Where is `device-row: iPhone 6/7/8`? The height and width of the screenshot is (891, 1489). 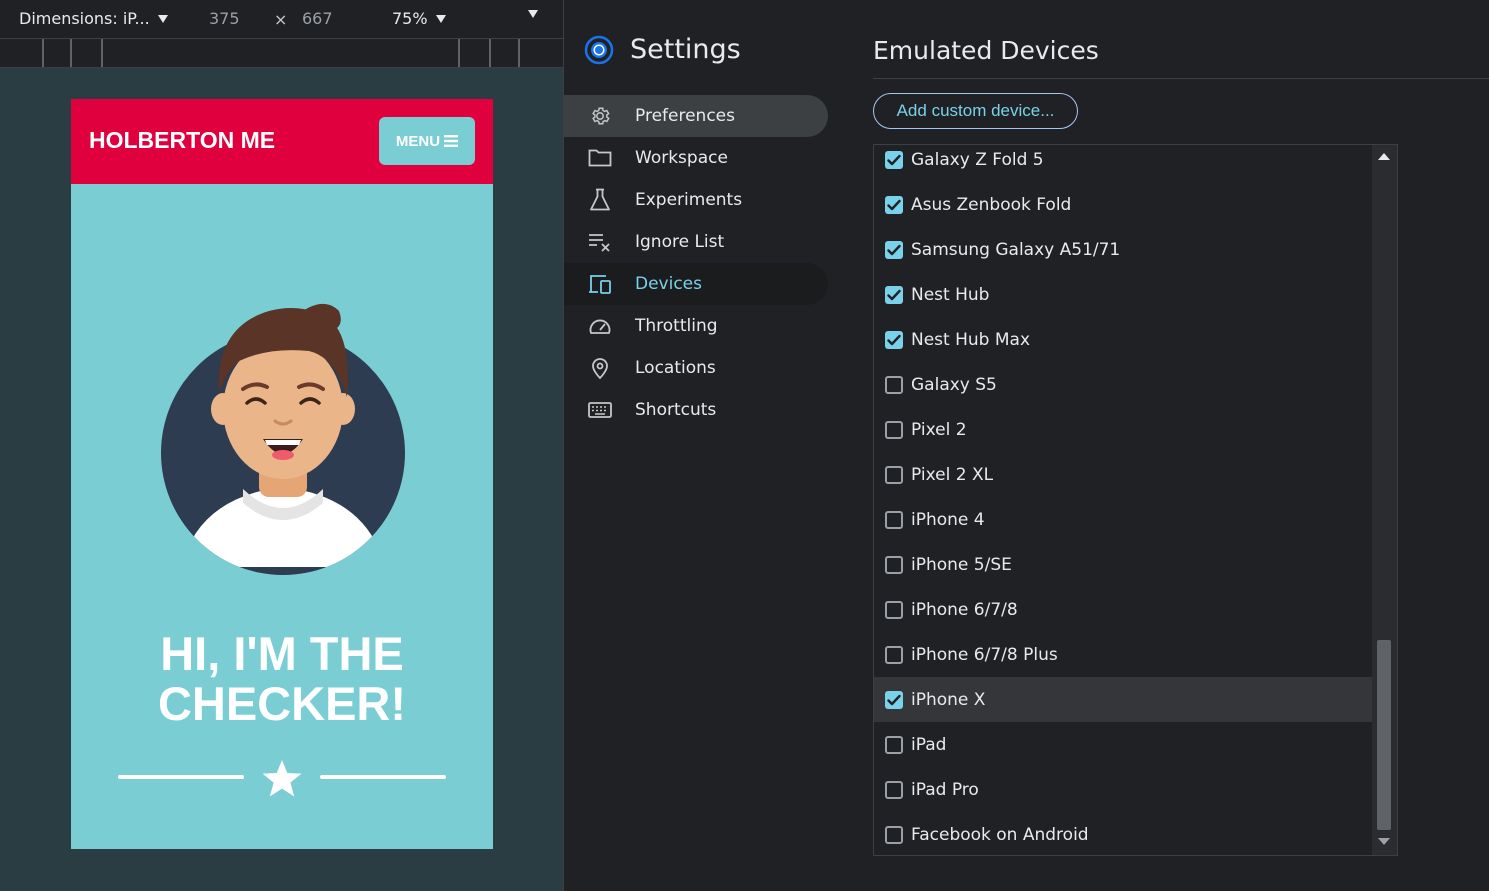
device-row: iPhone 6/7/8 is located at coordinates (1123, 609).